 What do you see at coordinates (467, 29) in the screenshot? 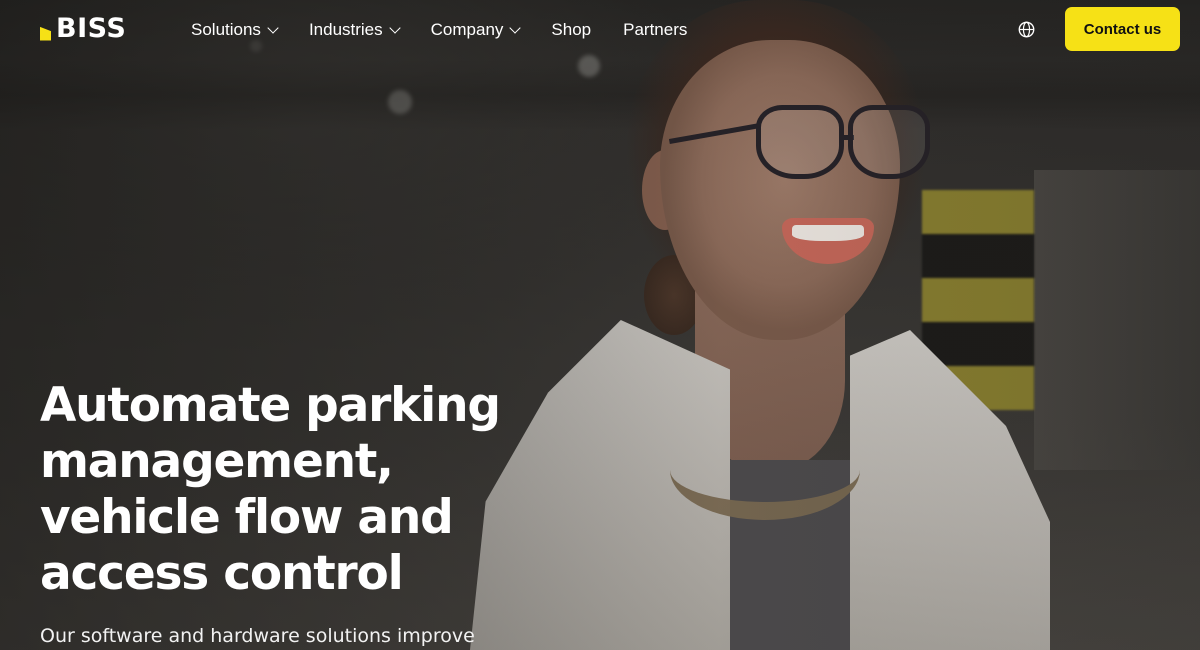
I see `nav-label: Company` at bounding box center [467, 29].